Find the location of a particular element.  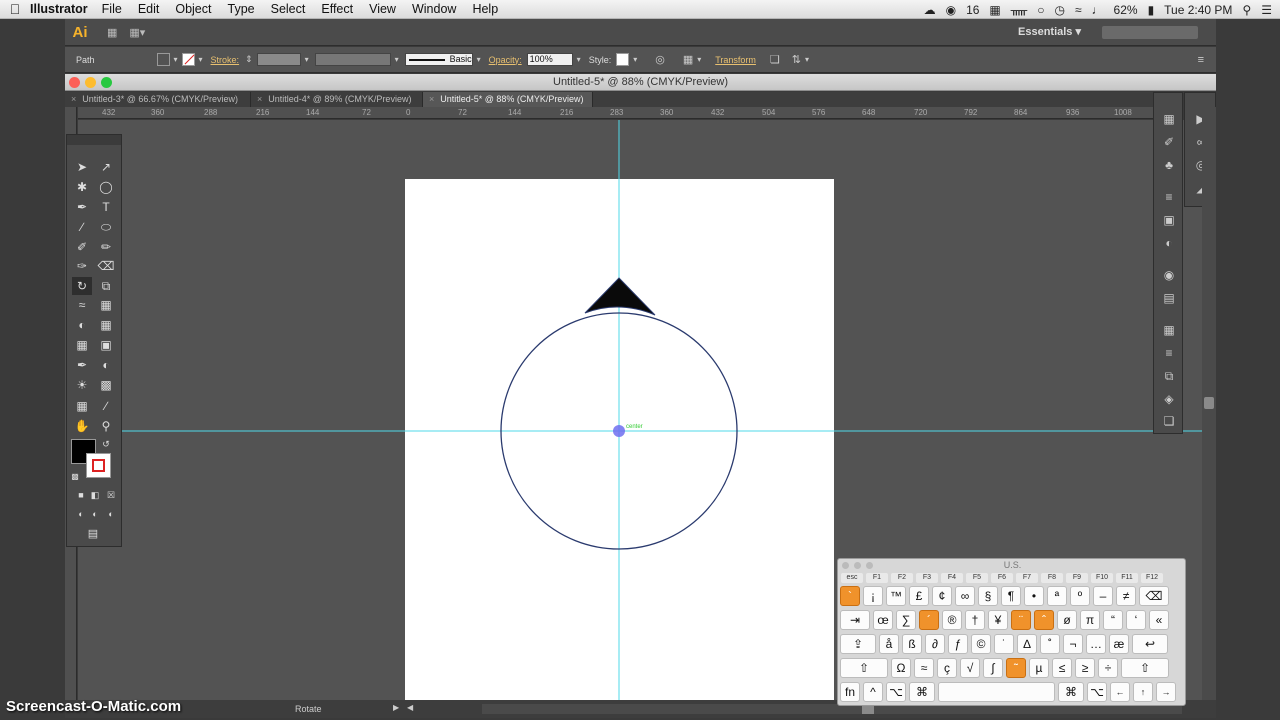

key-arrow-up: ↑ is located at coordinates (1143, 692).